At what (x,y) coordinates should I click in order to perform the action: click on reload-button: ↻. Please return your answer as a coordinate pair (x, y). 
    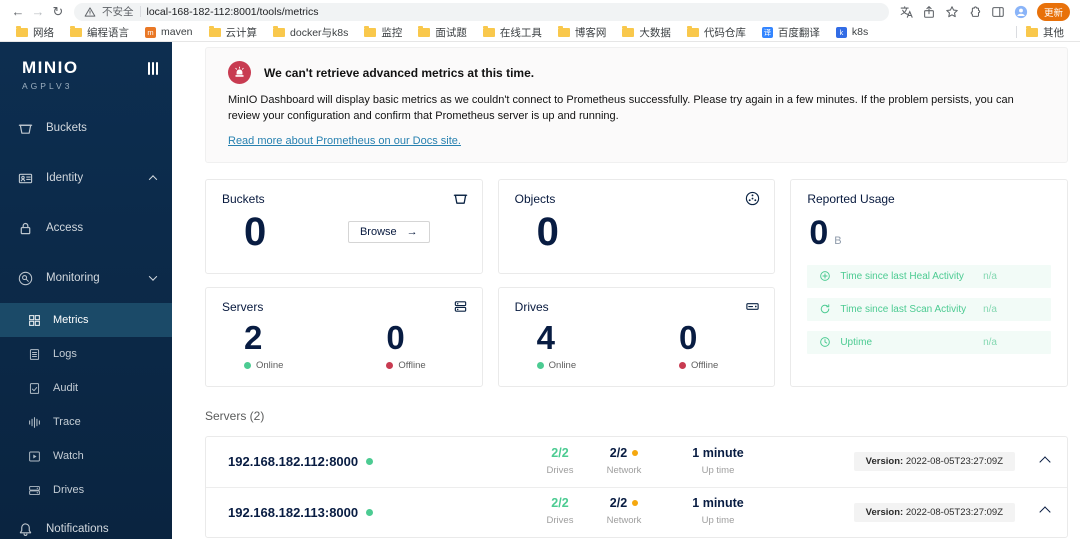
    Looking at the image, I should click on (58, 11).